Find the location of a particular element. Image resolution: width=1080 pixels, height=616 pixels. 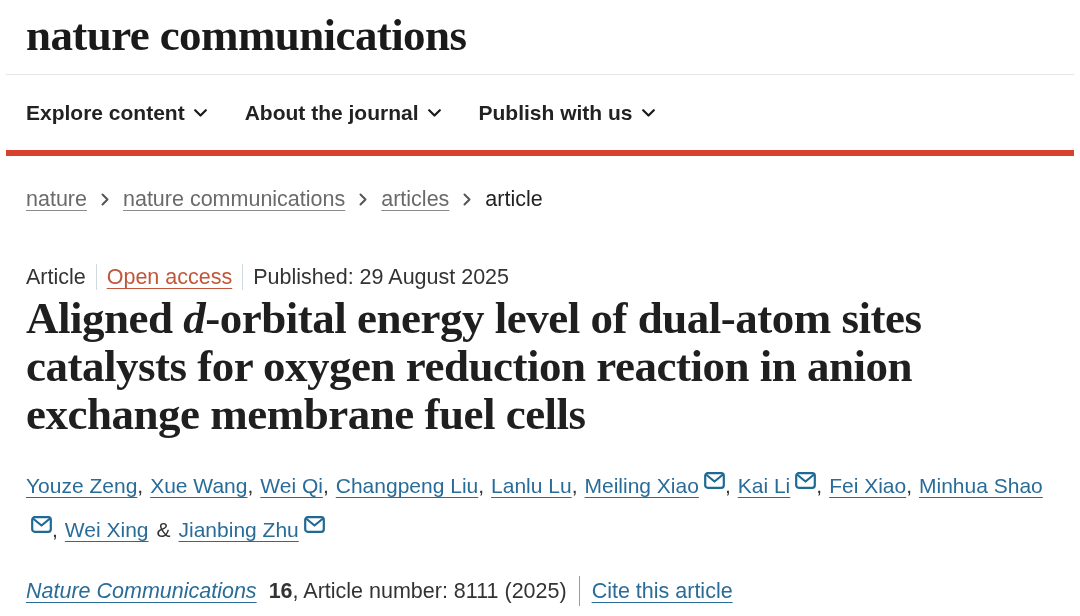

breadcrumb-link: nature is located at coordinates (56, 199).